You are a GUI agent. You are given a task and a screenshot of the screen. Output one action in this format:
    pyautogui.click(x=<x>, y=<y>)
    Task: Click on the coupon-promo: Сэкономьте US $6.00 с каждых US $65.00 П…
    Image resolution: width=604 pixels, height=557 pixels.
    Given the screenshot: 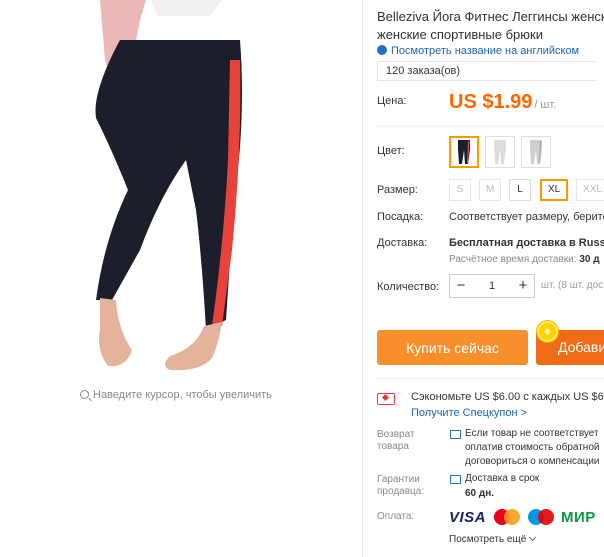 What is the action you would take?
    pyautogui.click(x=490, y=401)
    